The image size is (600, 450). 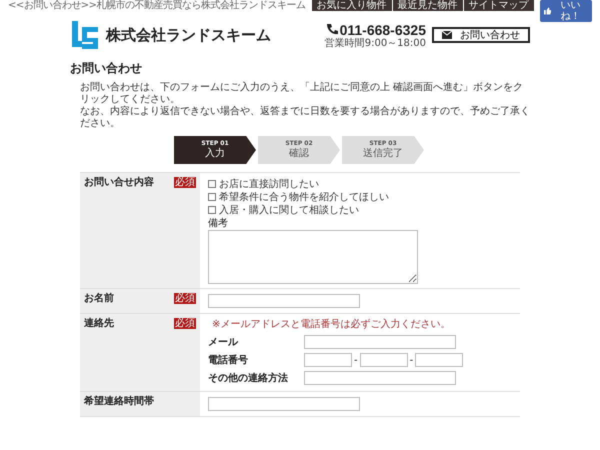 What do you see at coordinates (302, 94) in the screenshot?
I see `intro-text: お問い合わせは、下のフォームにご入力のうえ、「上記にご同意の上 確認画面へ進む」ボタンをクリックしてください。` at bounding box center [302, 94].